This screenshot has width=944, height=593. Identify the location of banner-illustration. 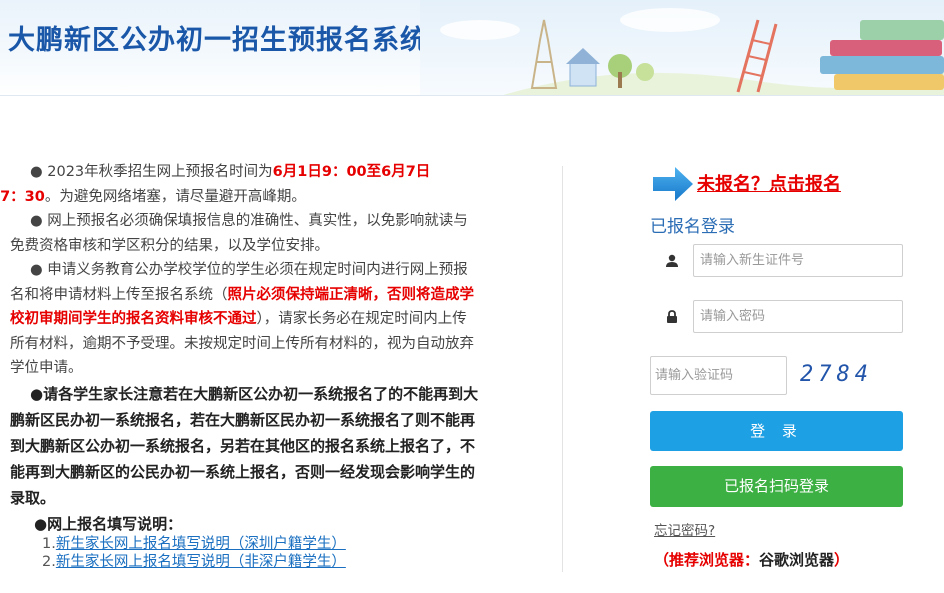
(682, 47).